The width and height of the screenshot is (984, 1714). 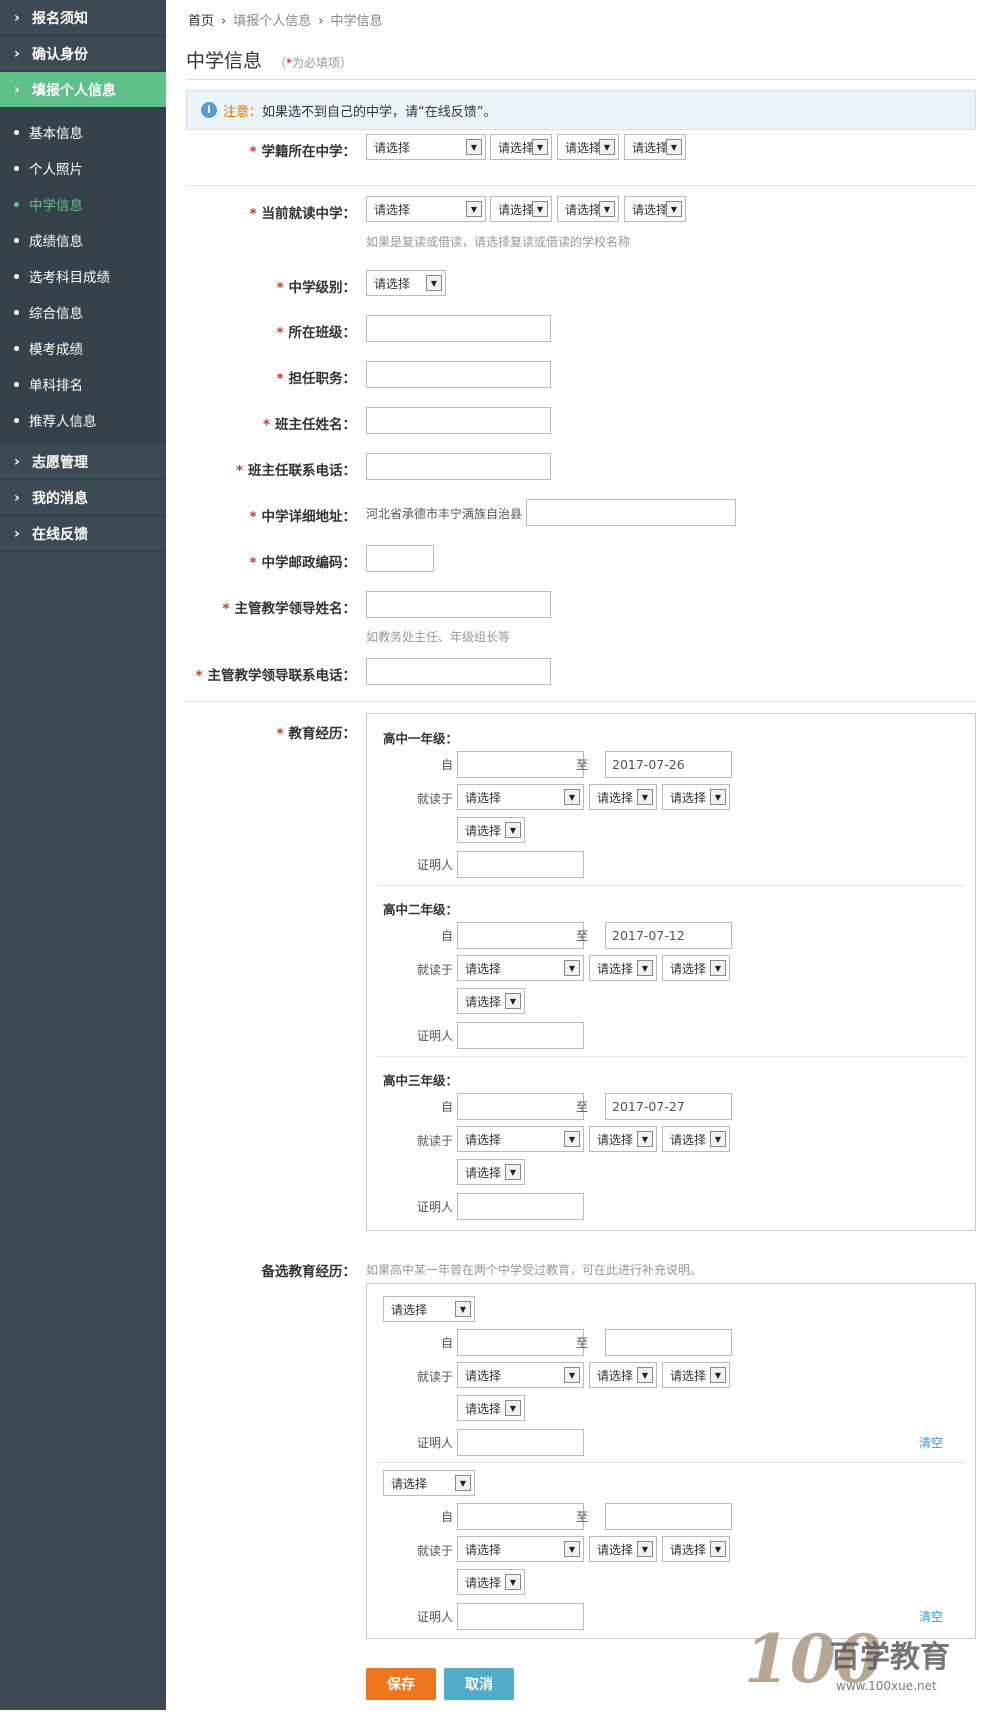 What do you see at coordinates (83, 312) in the screenshot?
I see `sidebar-subitem-comprehensive: 综合信息` at bounding box center [83, 312].